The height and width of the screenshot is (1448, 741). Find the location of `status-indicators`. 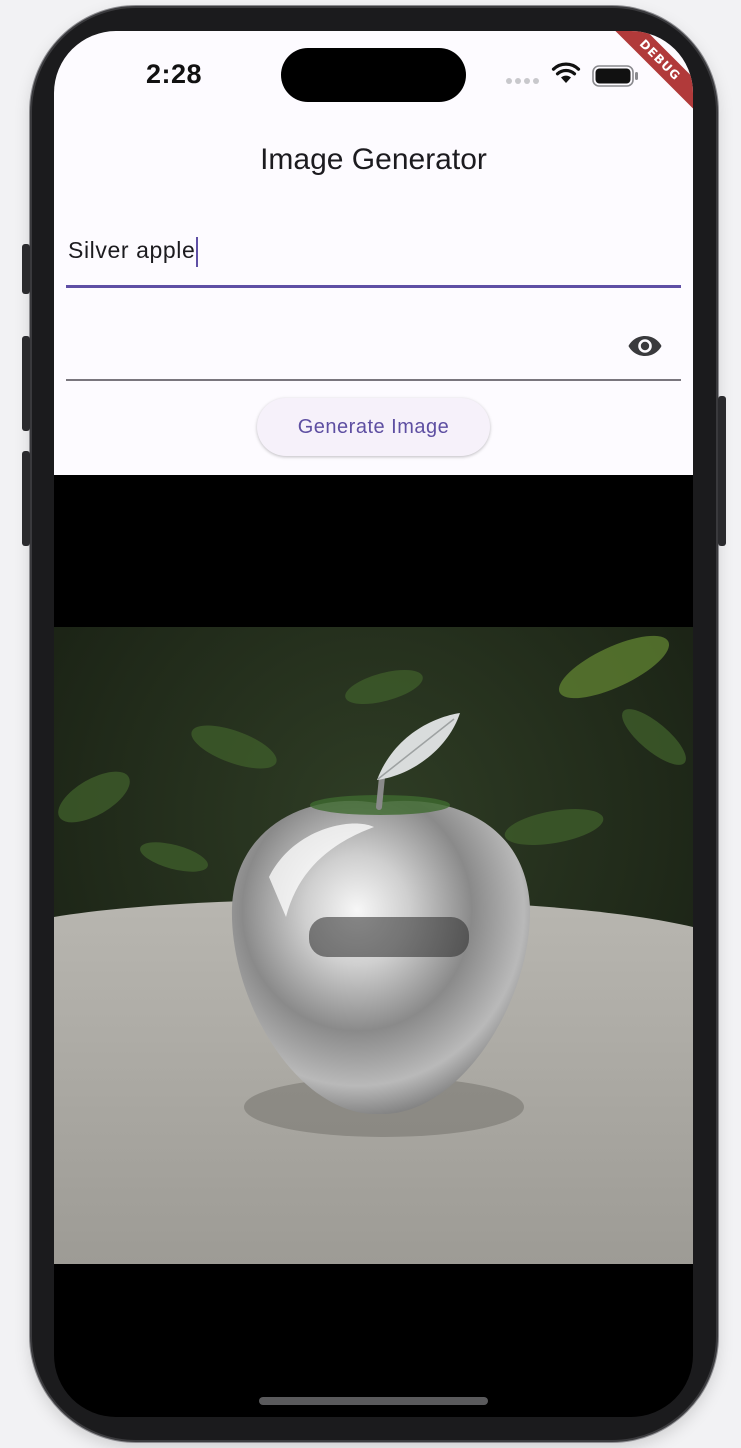

status-indicators is located at coordinates (576, 75).